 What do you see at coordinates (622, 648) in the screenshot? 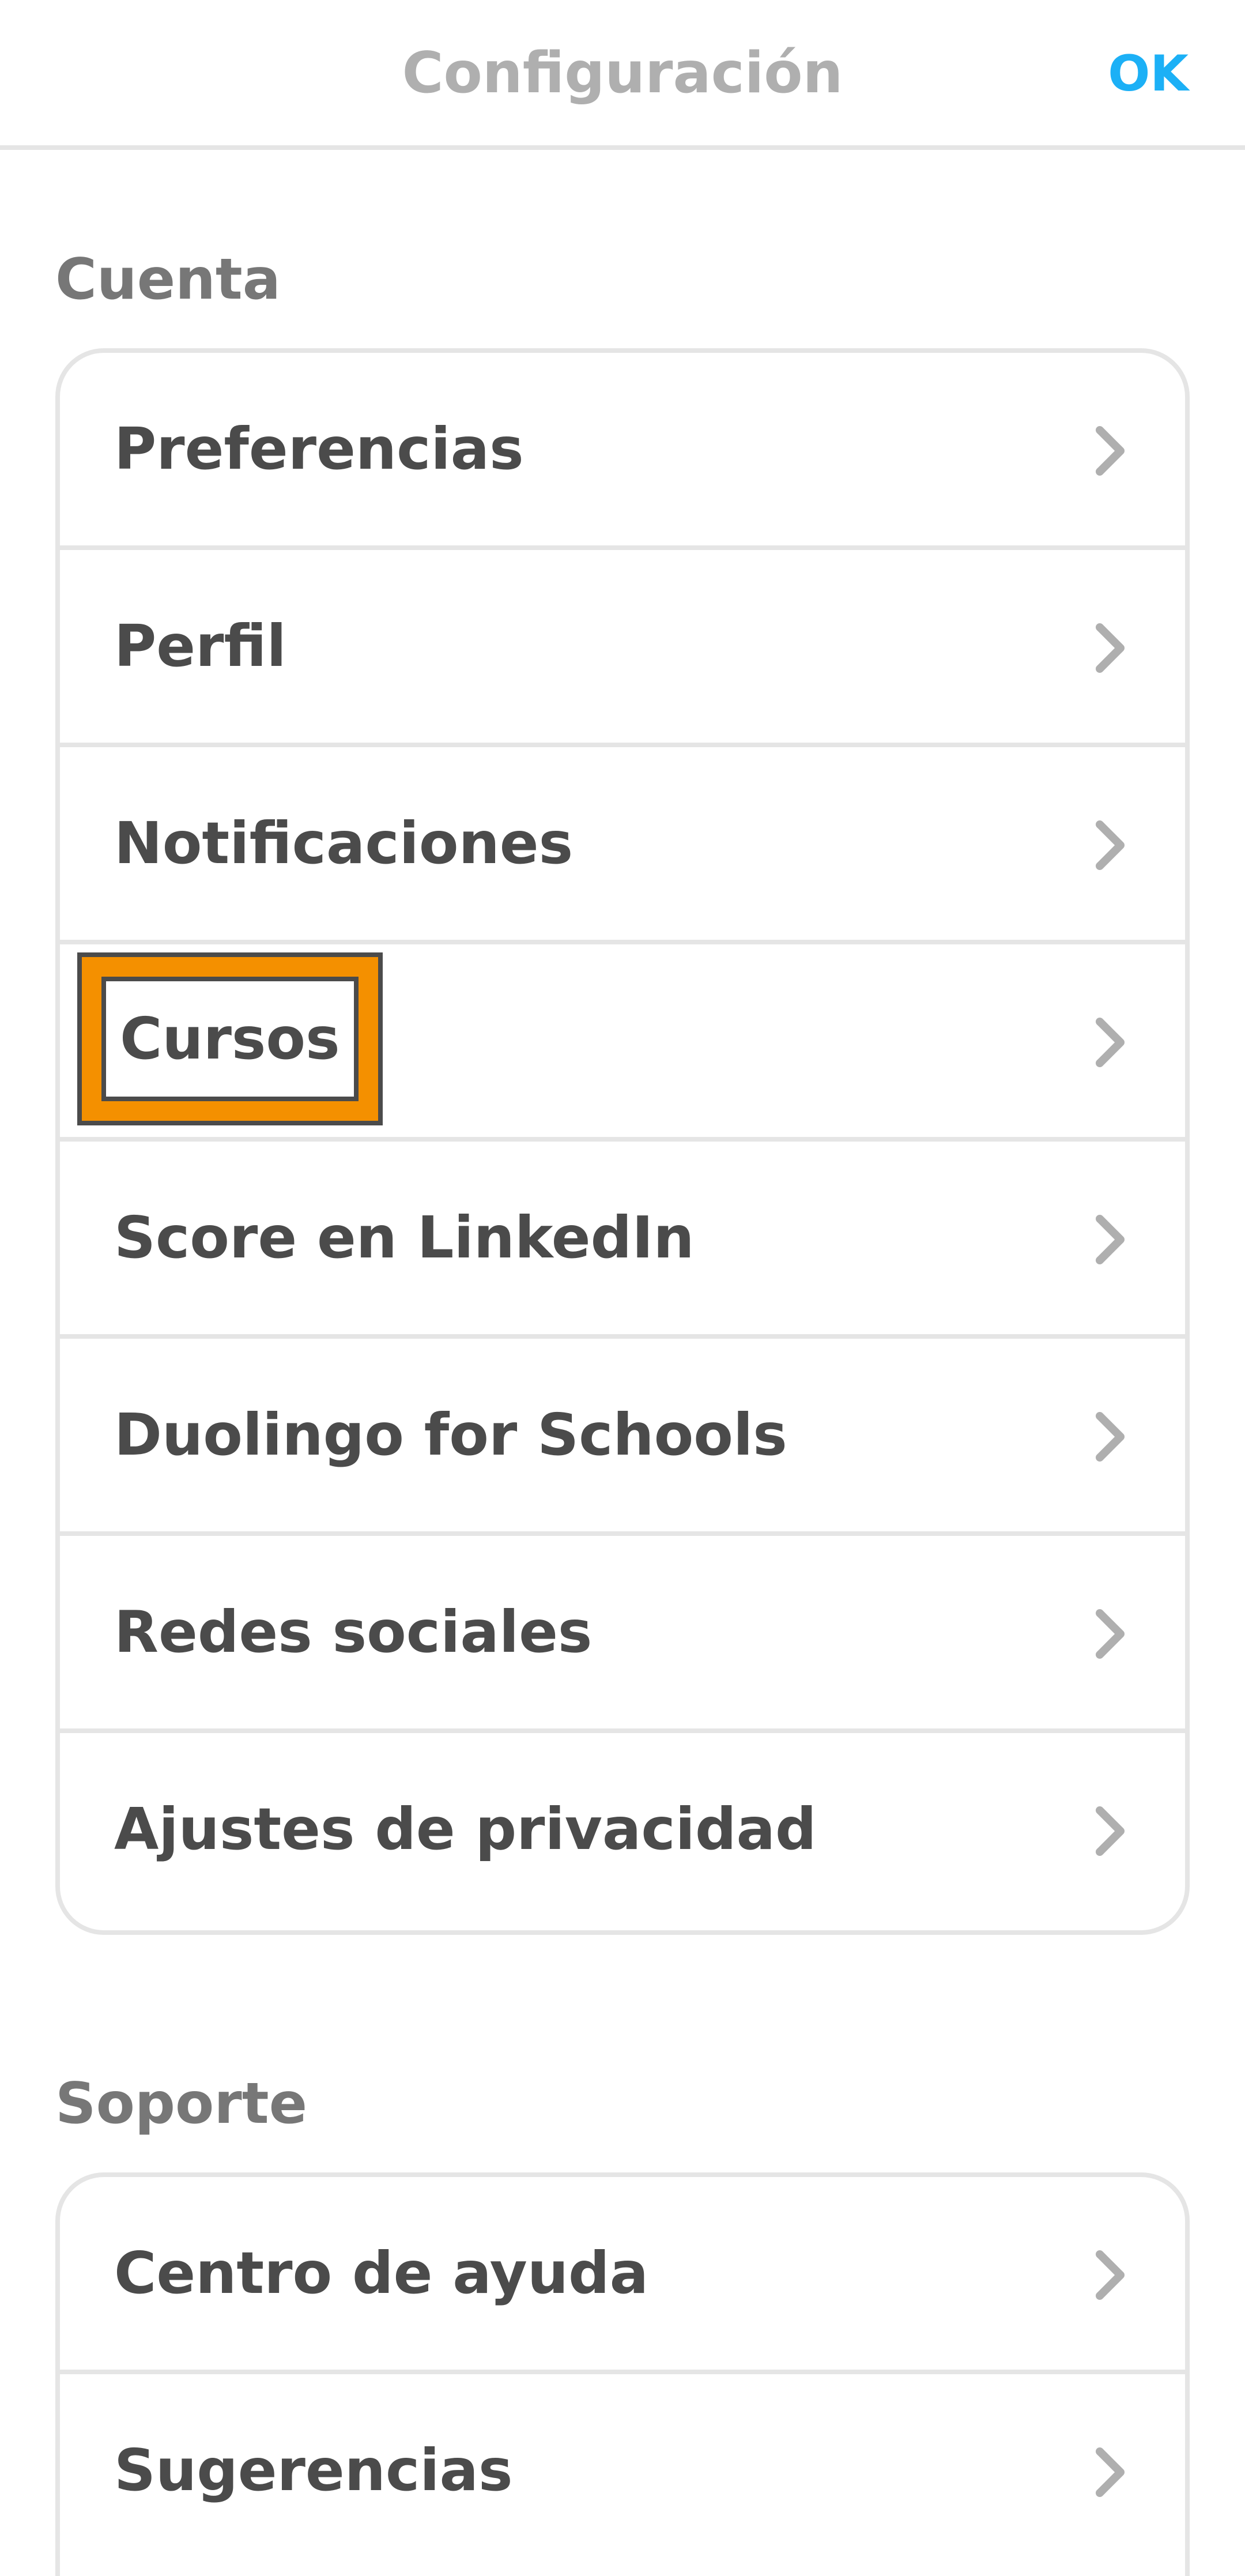
I see `settings-row-profile: Perfil` at bounding box center [622, 648].